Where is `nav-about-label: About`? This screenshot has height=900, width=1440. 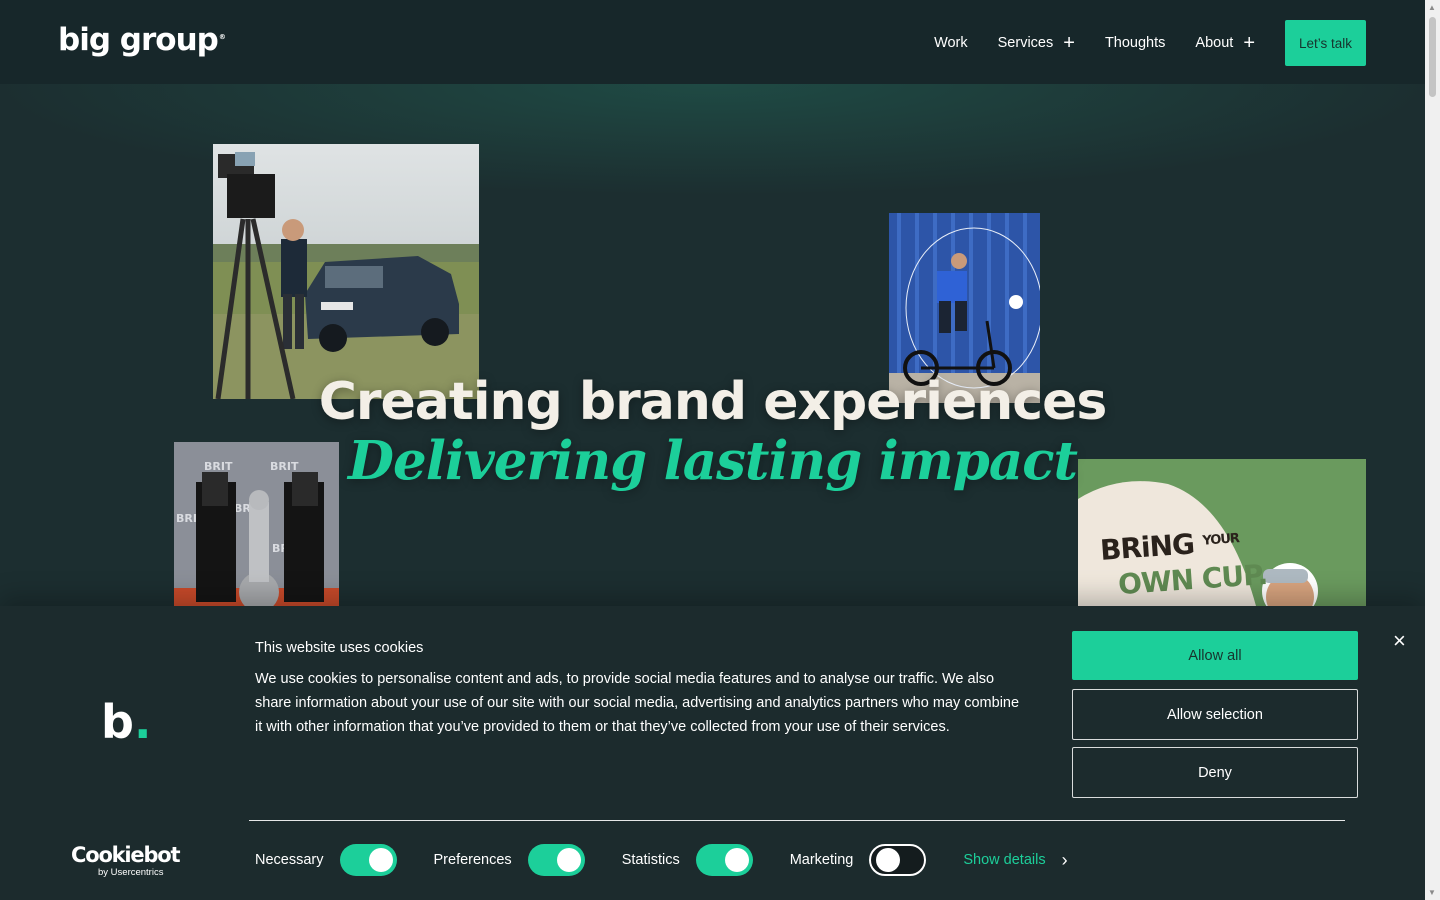 nav-about-label: About is located at coordinates (1214, 43).